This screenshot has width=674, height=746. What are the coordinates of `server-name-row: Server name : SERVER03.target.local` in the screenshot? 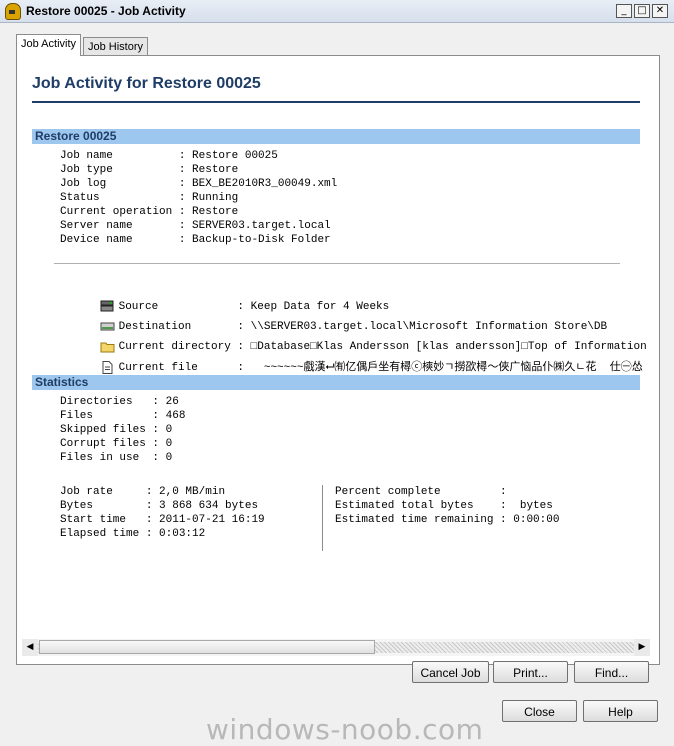 It's located at (195, 226).